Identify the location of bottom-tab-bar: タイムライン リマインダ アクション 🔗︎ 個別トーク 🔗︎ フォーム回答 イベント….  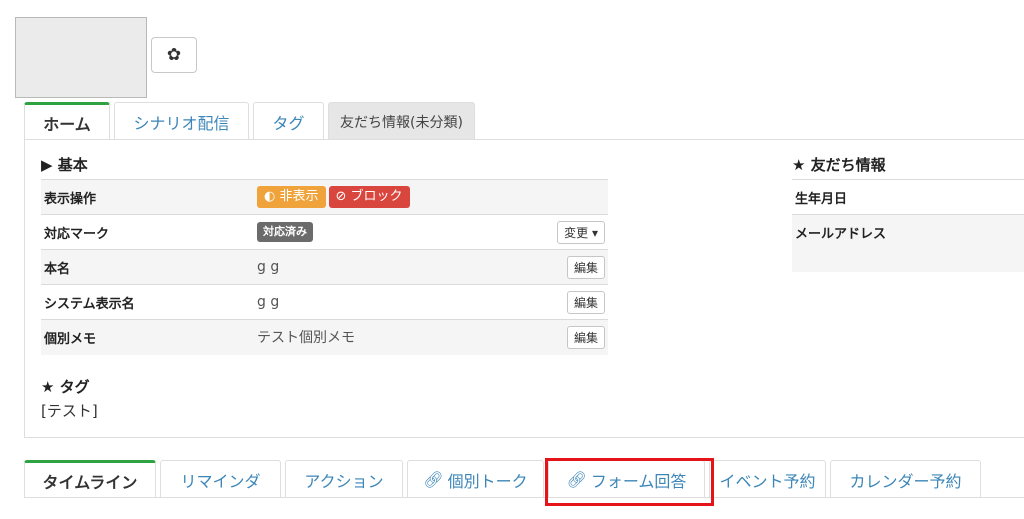
(504, 479).